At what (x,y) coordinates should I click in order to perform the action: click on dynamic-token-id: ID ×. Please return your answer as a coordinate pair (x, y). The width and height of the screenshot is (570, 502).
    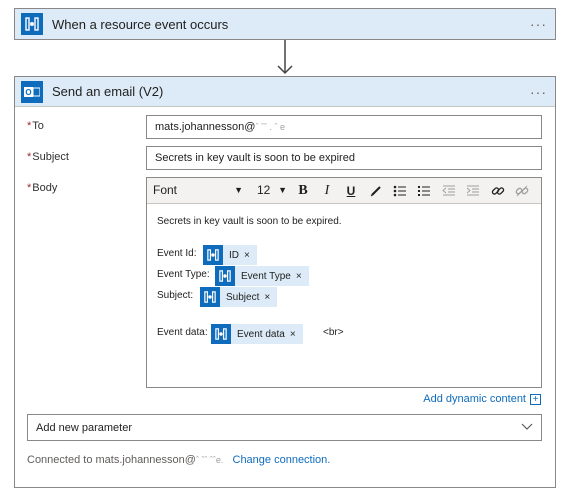
    Looking at the image, I should click on (230, 255).